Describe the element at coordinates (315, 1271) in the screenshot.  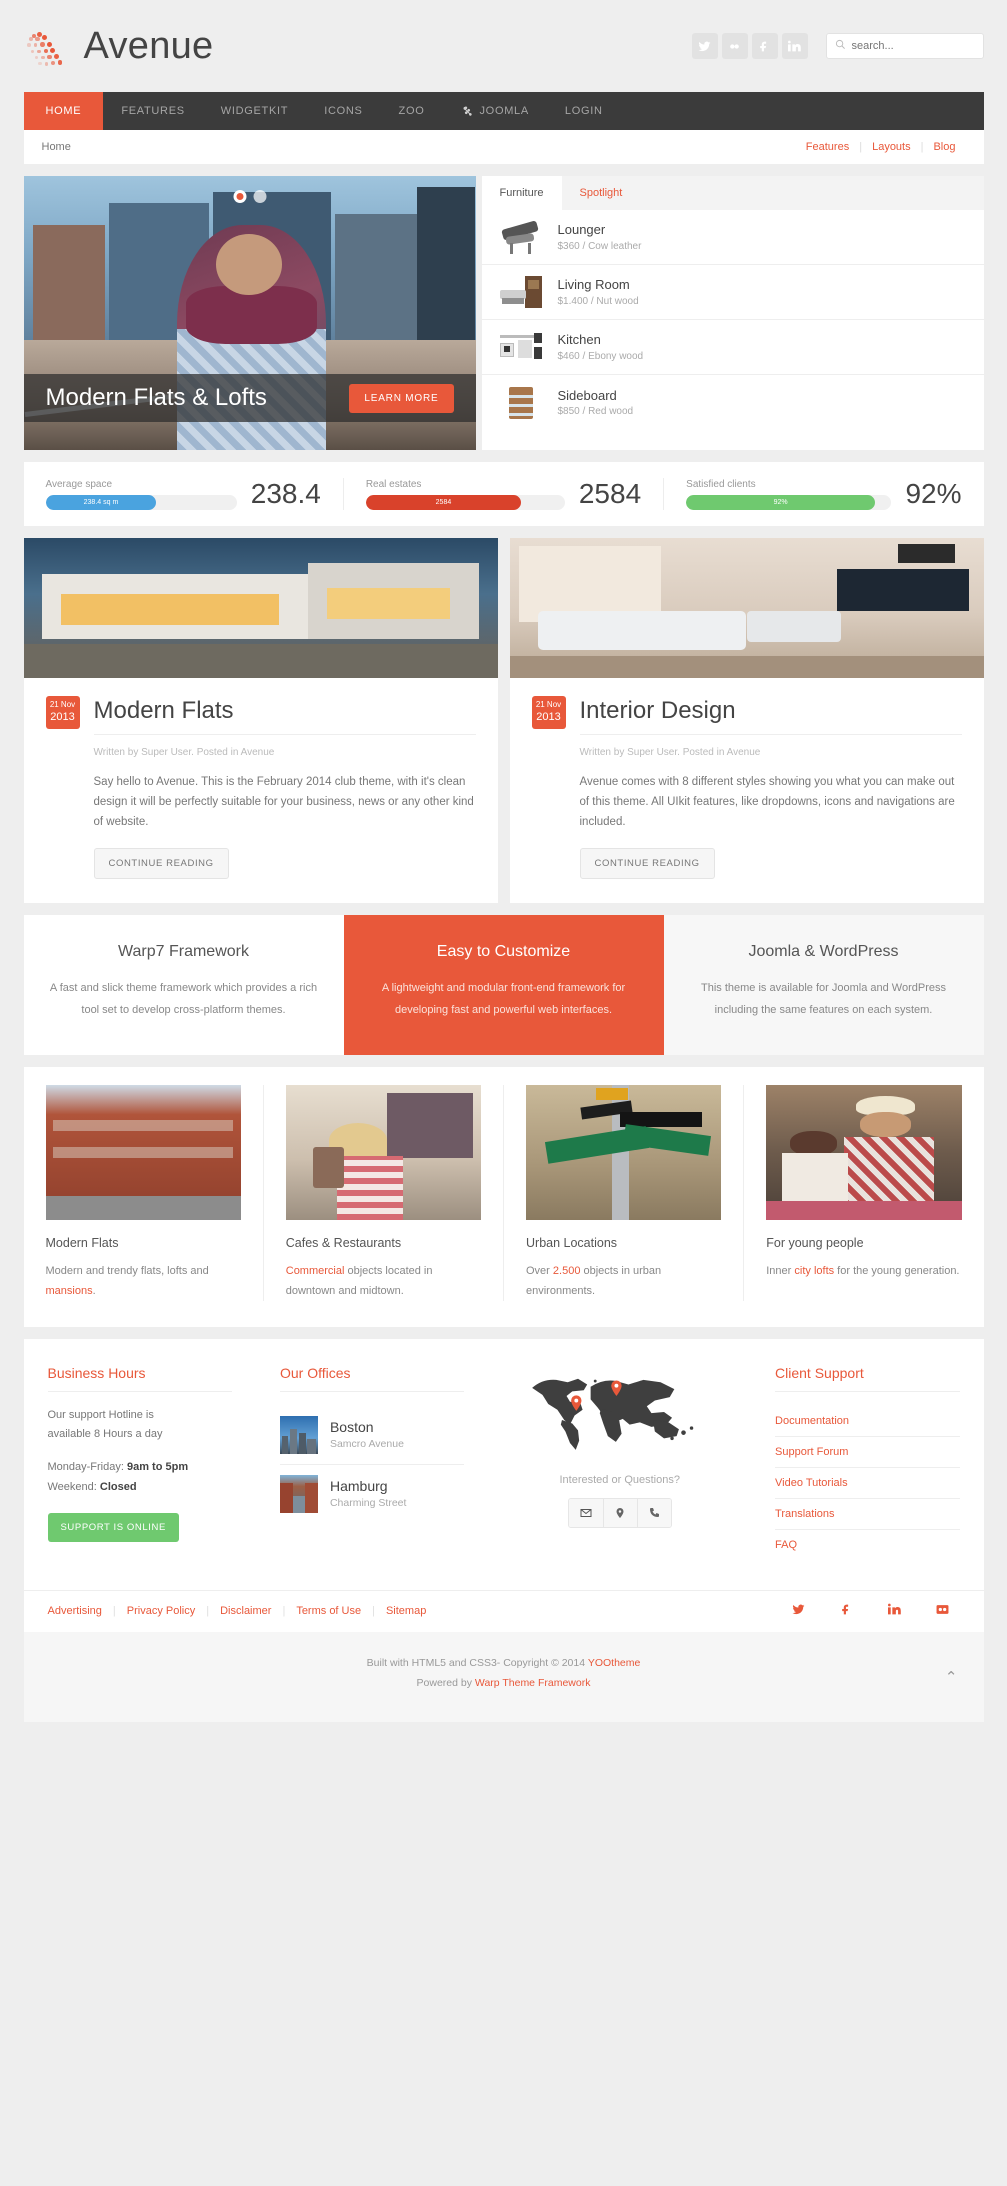
I see `gallery-link: Commercial` at that location.